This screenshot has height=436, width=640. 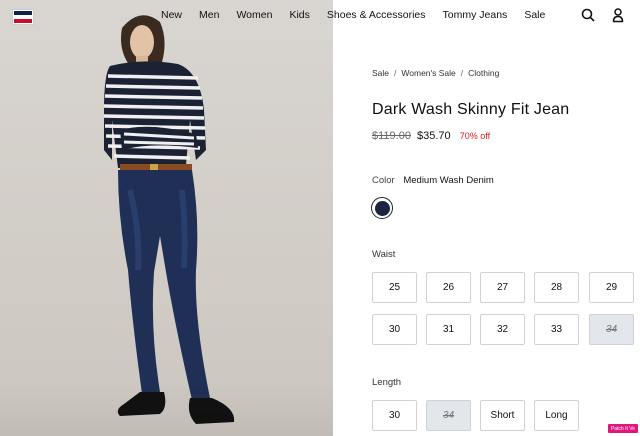 I want to click on price-row: $119.00 $35.70 70% off, so click(x=431, y=136).